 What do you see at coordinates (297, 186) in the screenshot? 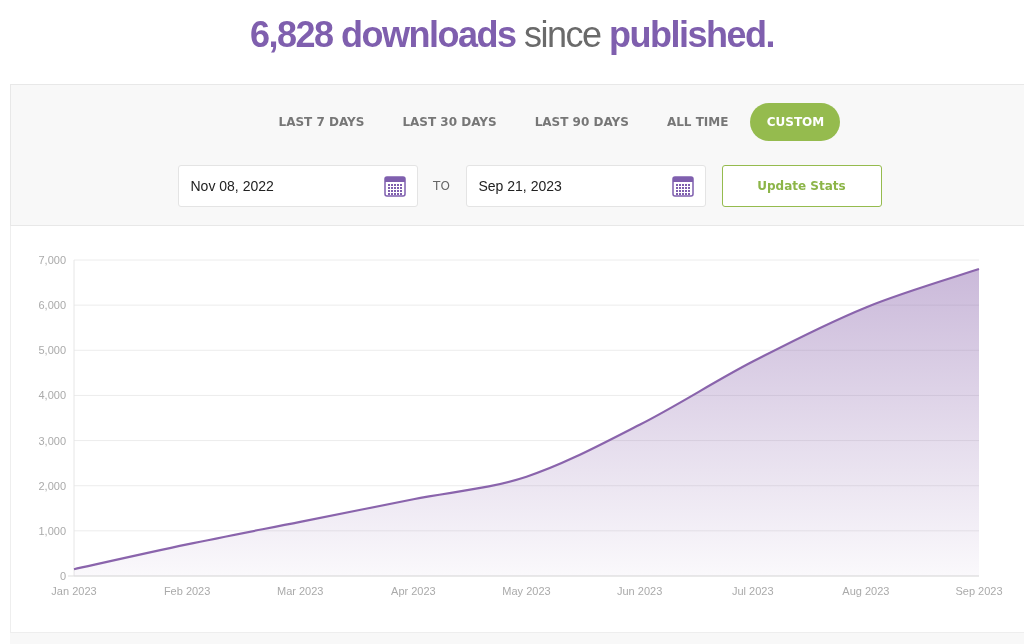
I see `date-field: Nov 08, 2022` at bounding box center [297, 186].